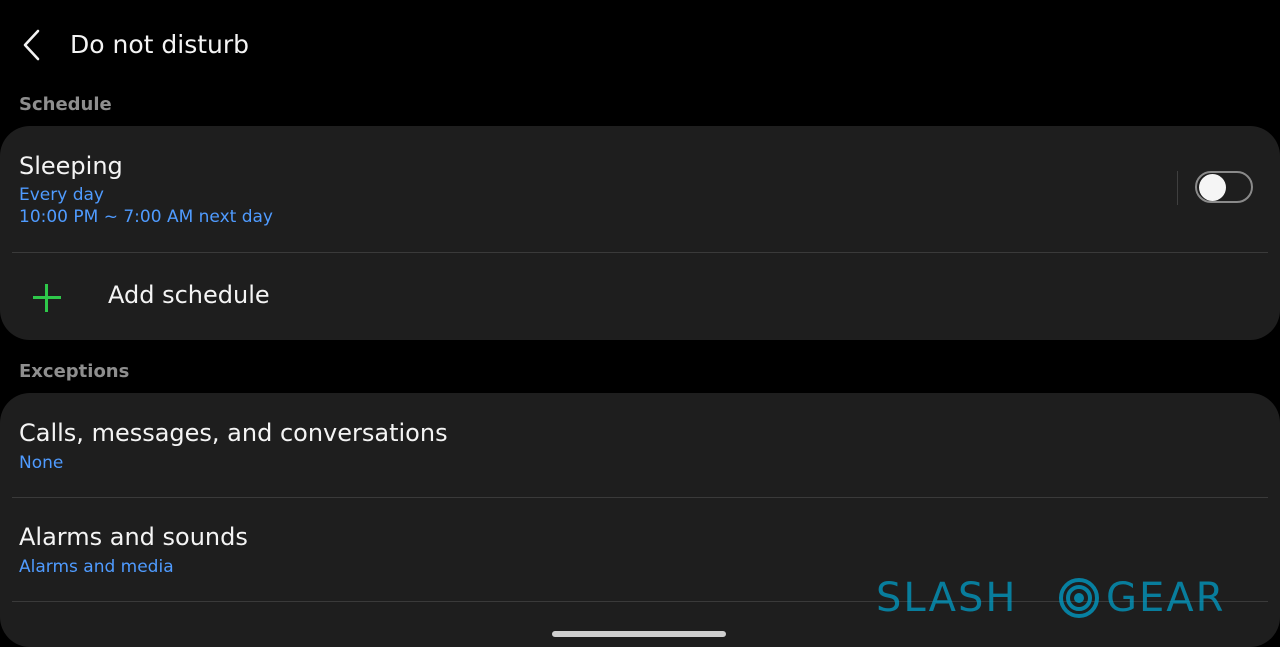  What do you see at coordinates (133, 537) in the screenshot?
I see `exception-title: Alarms and sounds` at bounding box center [133, 537].